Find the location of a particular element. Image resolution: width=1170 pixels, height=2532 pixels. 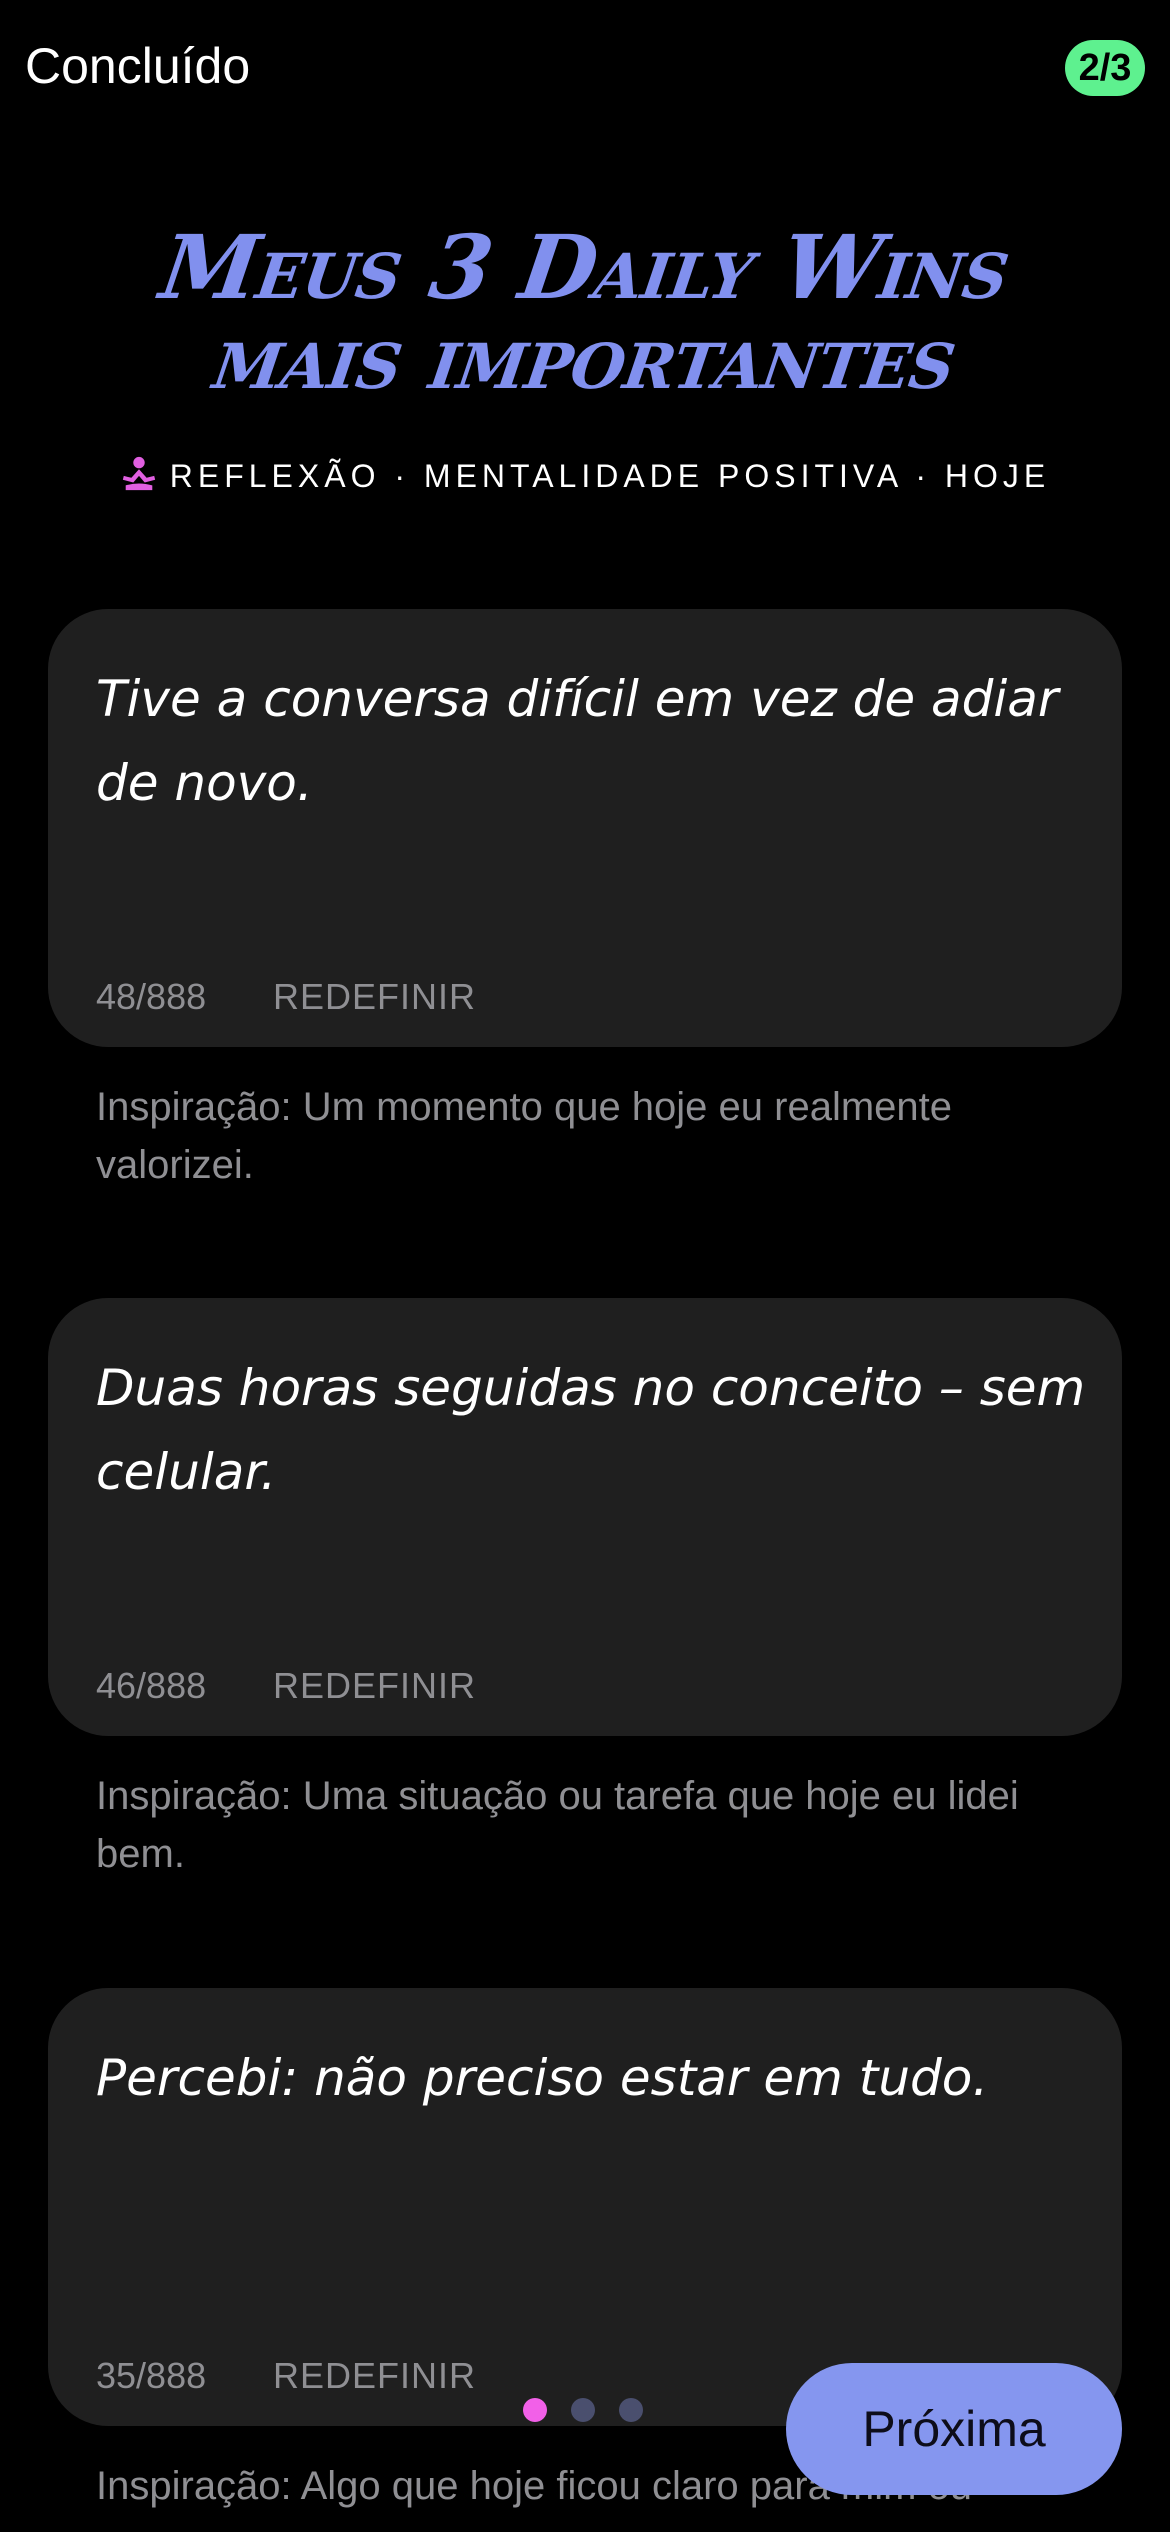

next-button: Próxima is located at coordinates (954, 2429).